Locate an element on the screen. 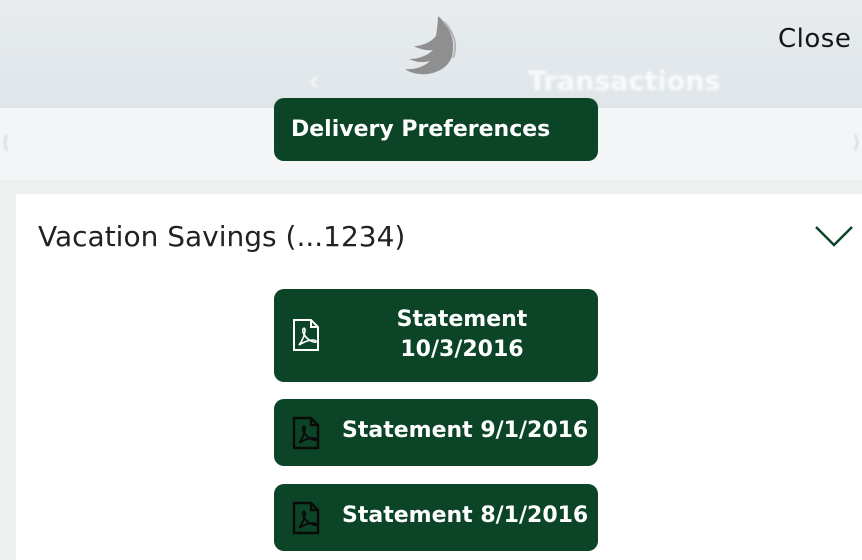 The width and height of the screenshot is (862, 560). background-bar-left-mark: ⟨ is located at coordinates (6, 142).